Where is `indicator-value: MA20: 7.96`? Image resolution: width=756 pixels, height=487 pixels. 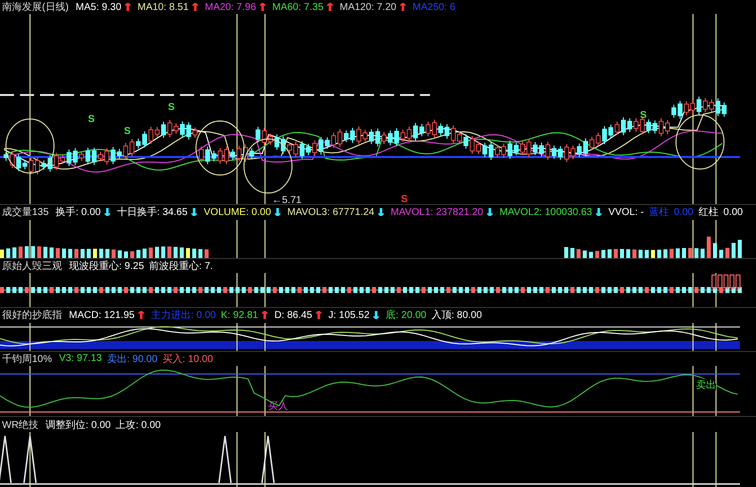
indicator-value: MA20: 7.96 is located at coordinates (230, 7).